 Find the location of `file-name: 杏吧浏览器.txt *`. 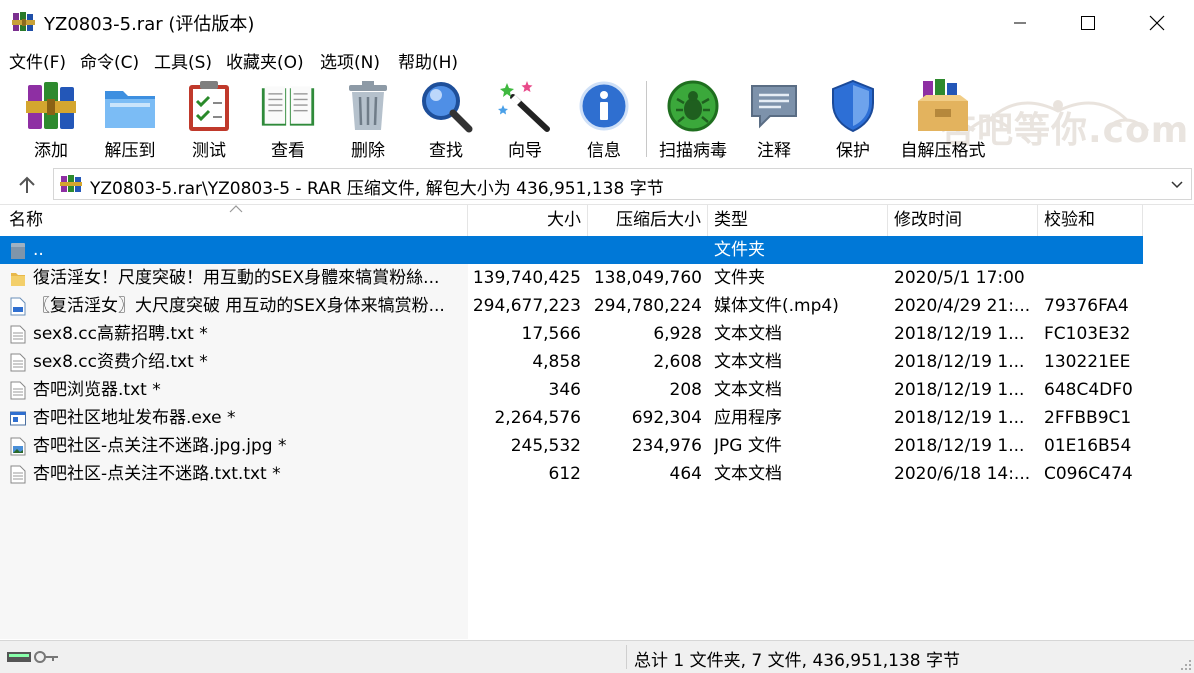

file-name: 杏吧浏览器.txt * is located at coordinates (97, 390).